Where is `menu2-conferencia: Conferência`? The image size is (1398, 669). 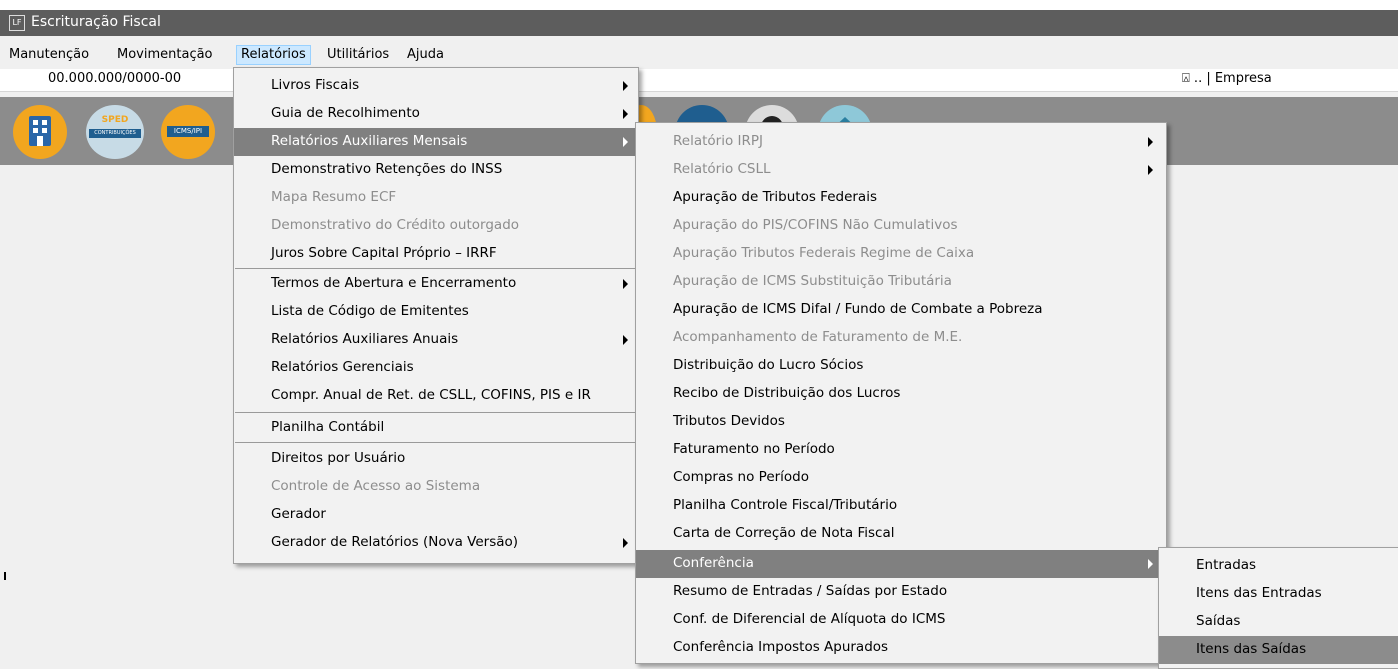 menu2-conferencia: Conferência is located at coordinates (901, 564).